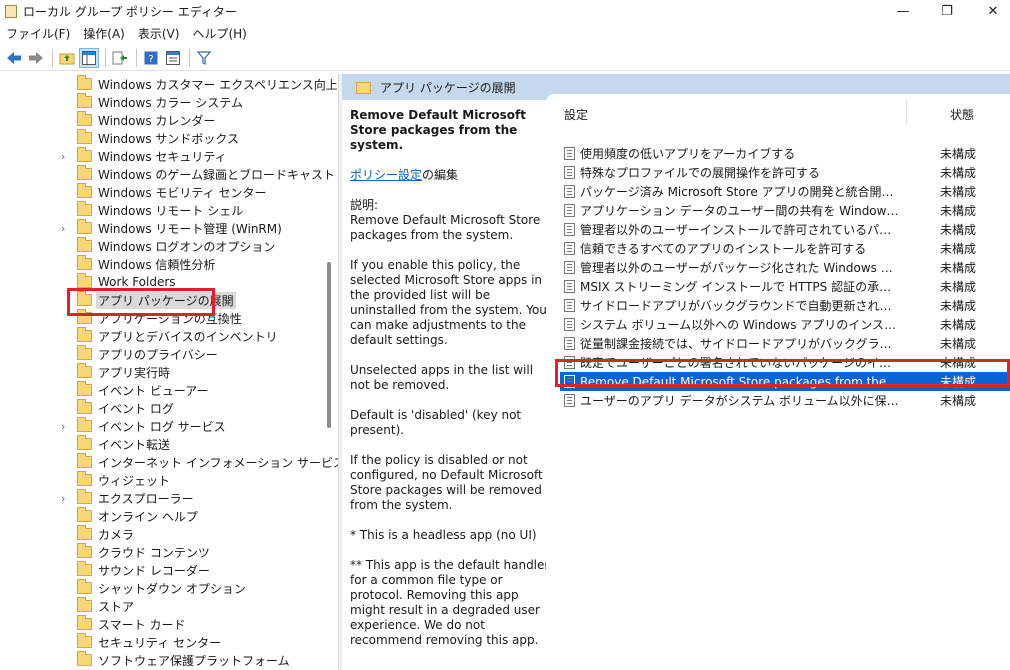 The height and width of the screenshot is (670, 1010). I want to click on tree-item: イベント ログ, so click(161, 408).